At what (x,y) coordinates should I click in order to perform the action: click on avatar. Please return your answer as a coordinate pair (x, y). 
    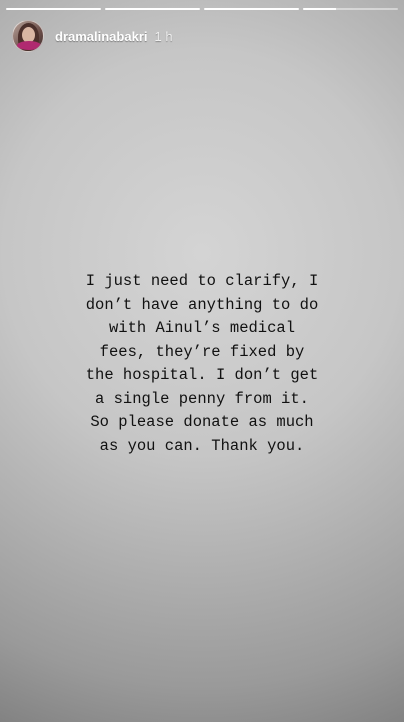
    Looking at the image, I should click on (28, 36).